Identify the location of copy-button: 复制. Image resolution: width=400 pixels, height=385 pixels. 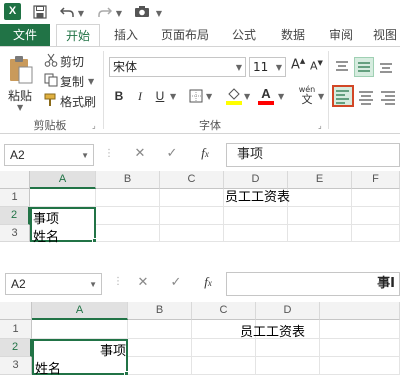
(72, 81).